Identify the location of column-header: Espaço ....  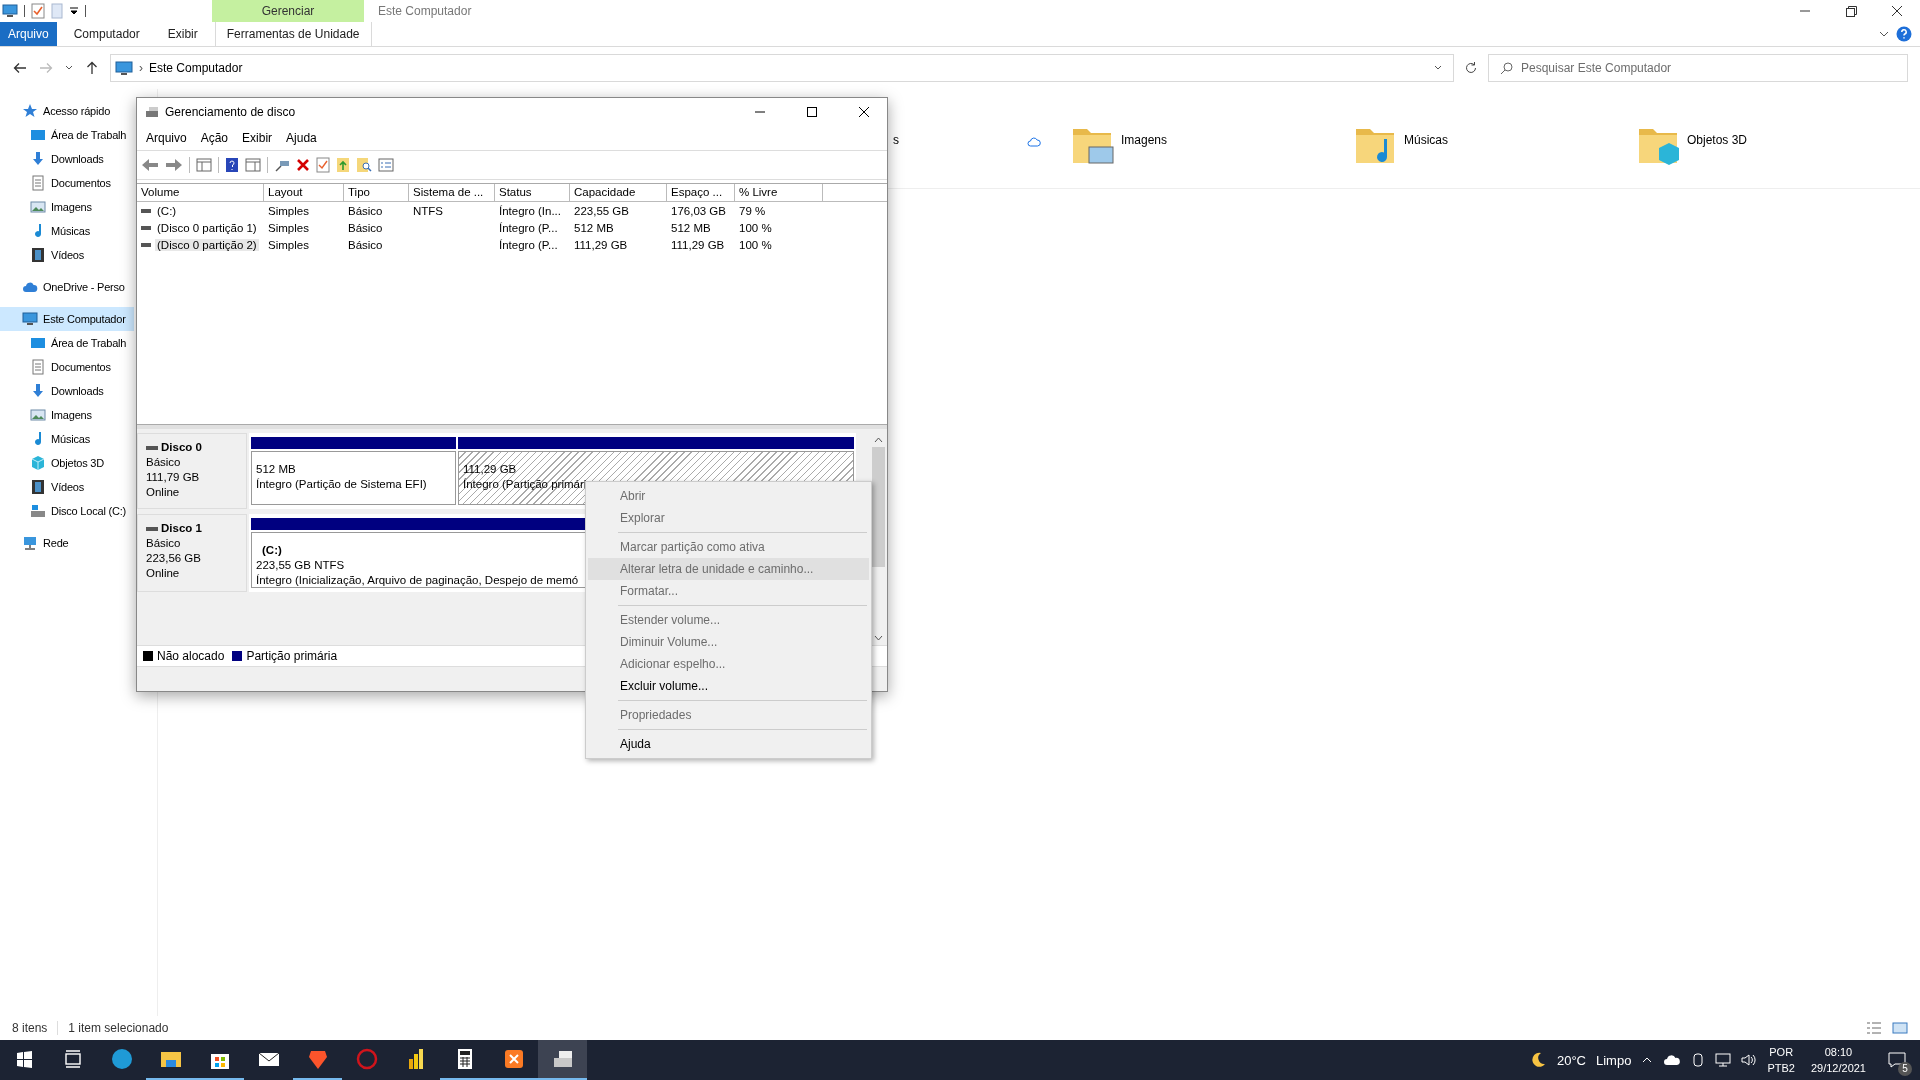
(701, 192).